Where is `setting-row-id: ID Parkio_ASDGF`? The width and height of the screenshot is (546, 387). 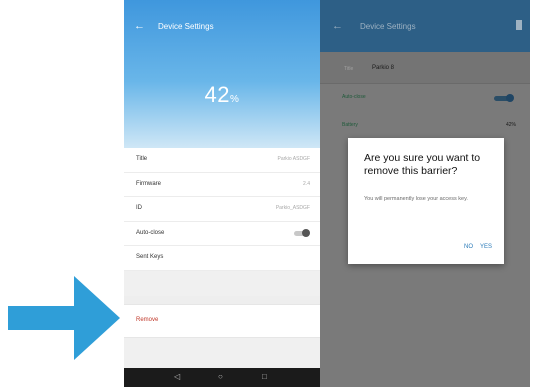 setting-row-id: ID Parkio_ASDGF is located at coordinates (222, 209).